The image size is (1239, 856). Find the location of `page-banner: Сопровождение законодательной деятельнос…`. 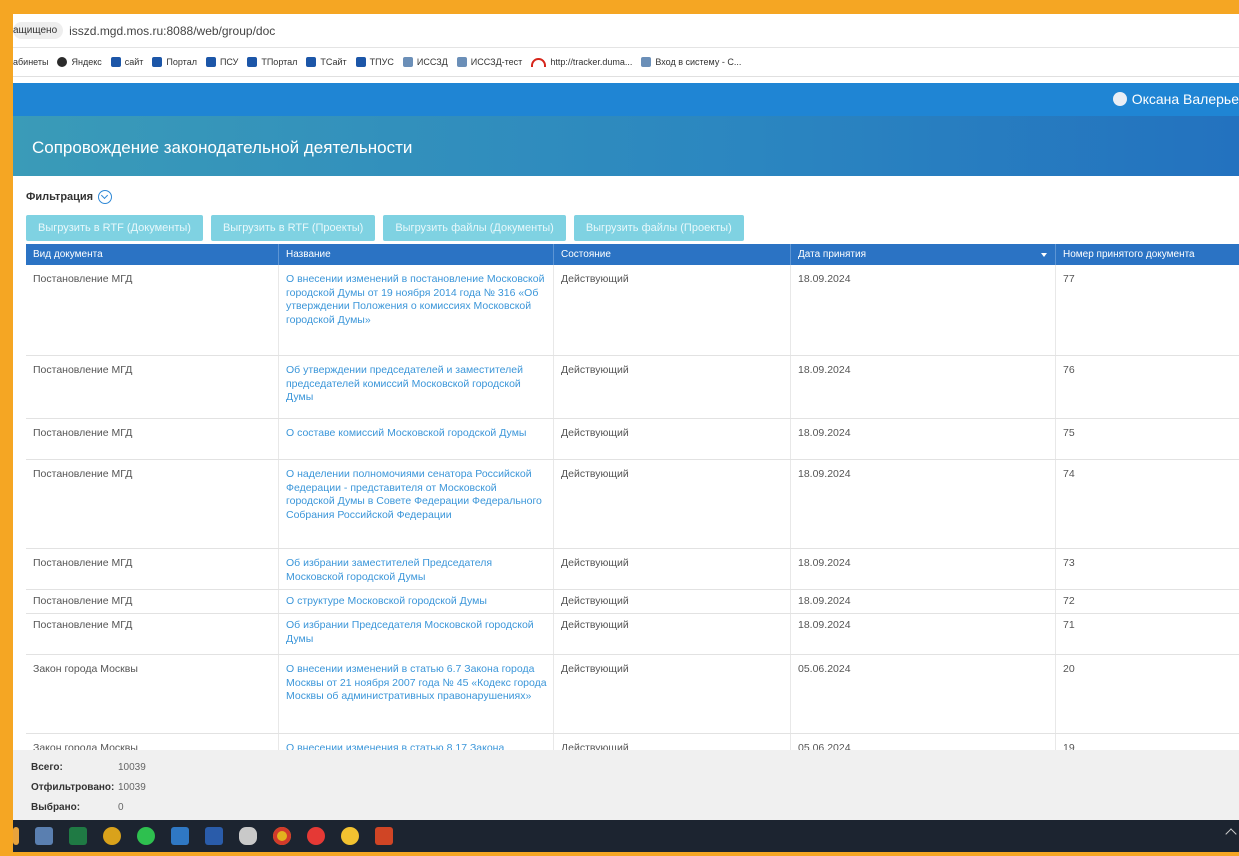

page-banner: Сопровождение законодательной деятельнос… is located at coordinates (626, 146).